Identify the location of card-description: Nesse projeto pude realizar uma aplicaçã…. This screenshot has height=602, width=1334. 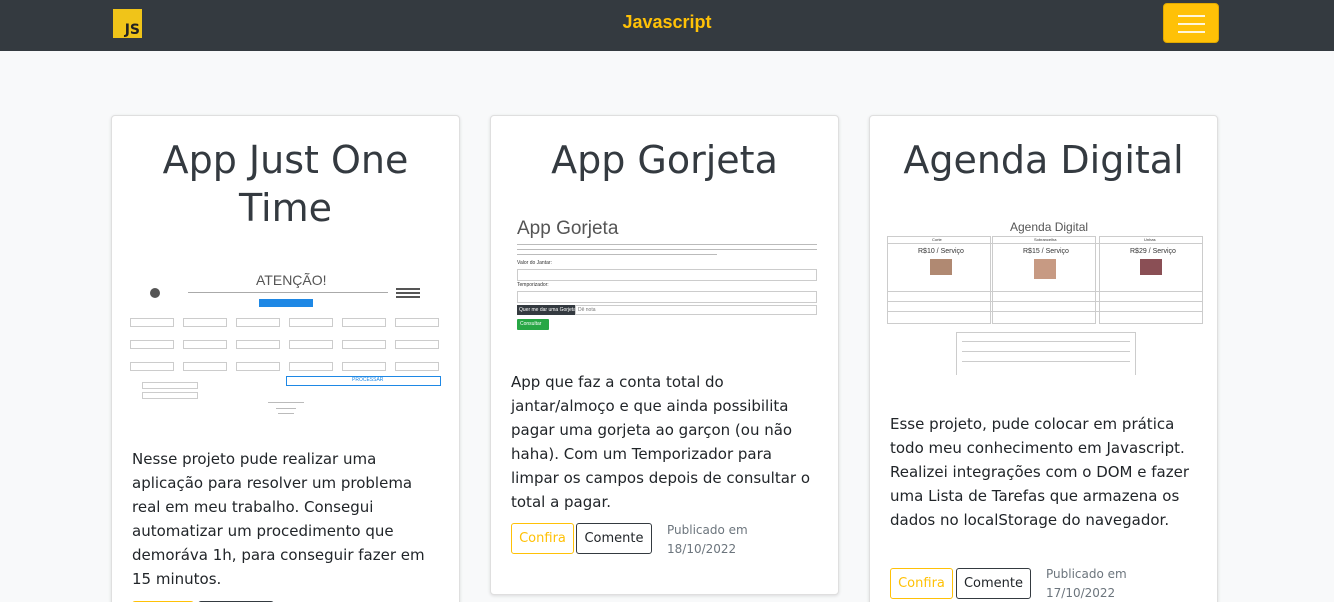
(278, 519).